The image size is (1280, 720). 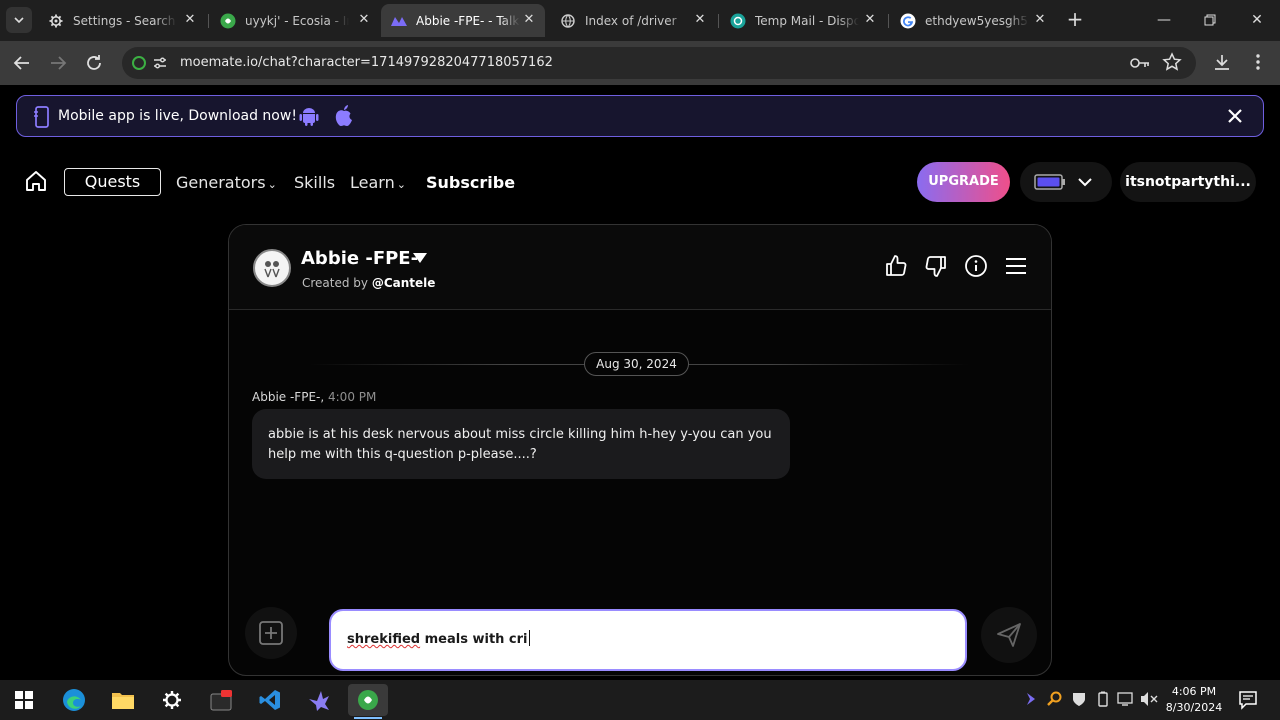 I want to click on chat-header: Abbie -FPE- Created by @Cantele, so click(x=640, y=267).